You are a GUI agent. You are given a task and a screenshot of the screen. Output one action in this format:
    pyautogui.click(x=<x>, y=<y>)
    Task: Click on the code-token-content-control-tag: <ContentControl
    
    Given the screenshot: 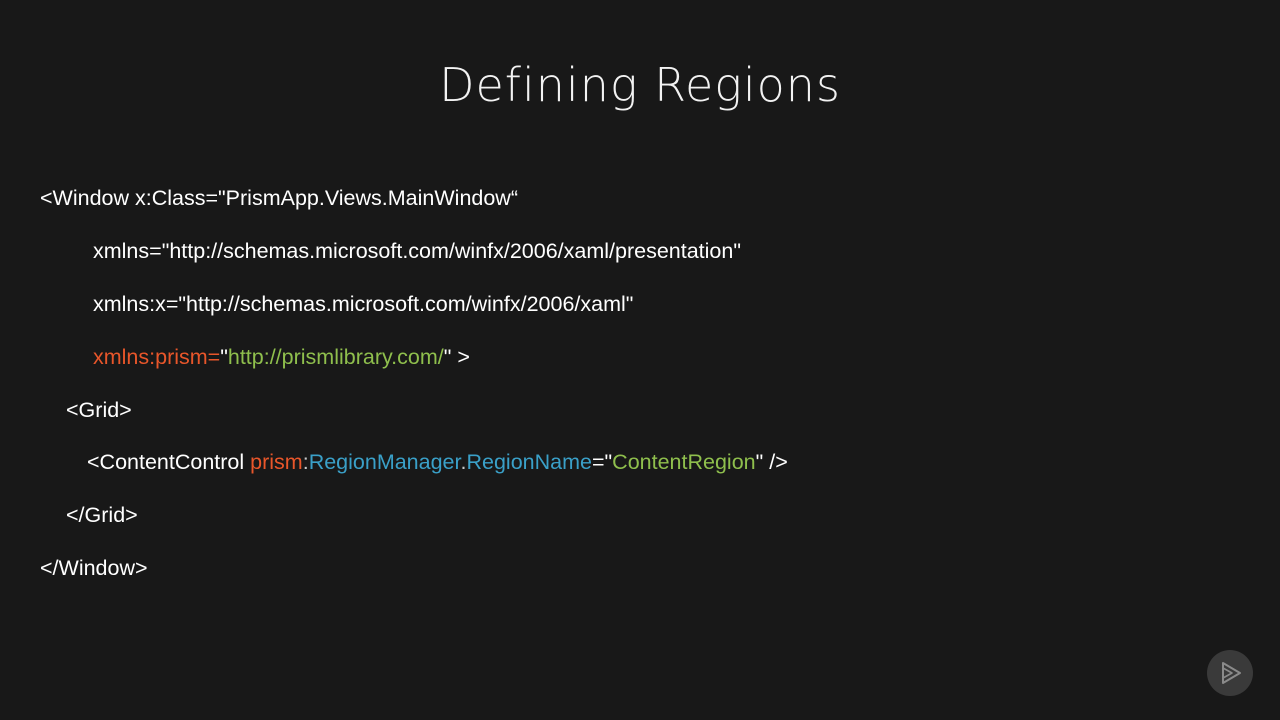 What is the action you would take?
    pyautogui.click(x=169, y=462)
    